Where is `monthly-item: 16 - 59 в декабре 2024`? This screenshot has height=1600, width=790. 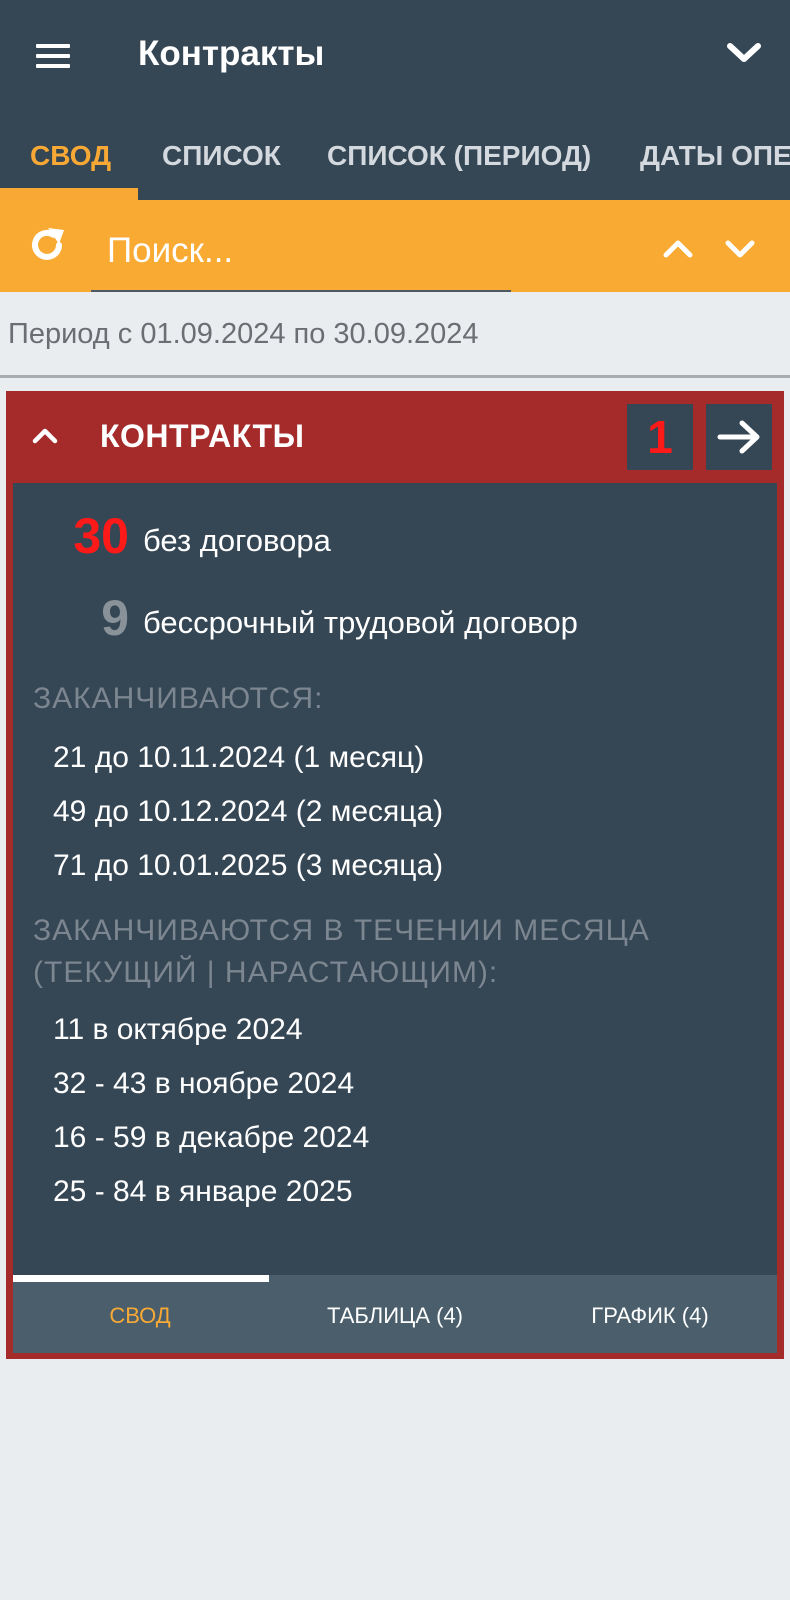 monthly-item: 16 - 59 в декабре 2024 is located at coordinates (211, 1137).